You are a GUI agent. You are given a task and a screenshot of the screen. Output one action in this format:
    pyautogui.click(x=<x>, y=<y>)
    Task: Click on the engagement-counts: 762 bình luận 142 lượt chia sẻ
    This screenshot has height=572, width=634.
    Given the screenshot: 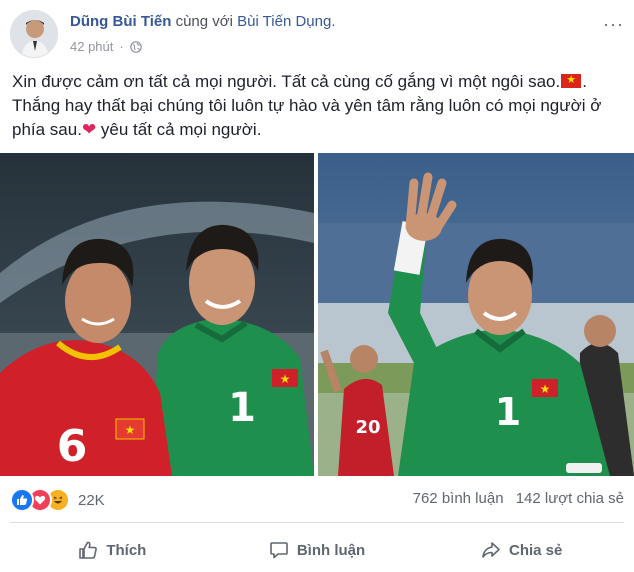 What is the action you would take?
    pyautogui.click(x=518, y=498)
    